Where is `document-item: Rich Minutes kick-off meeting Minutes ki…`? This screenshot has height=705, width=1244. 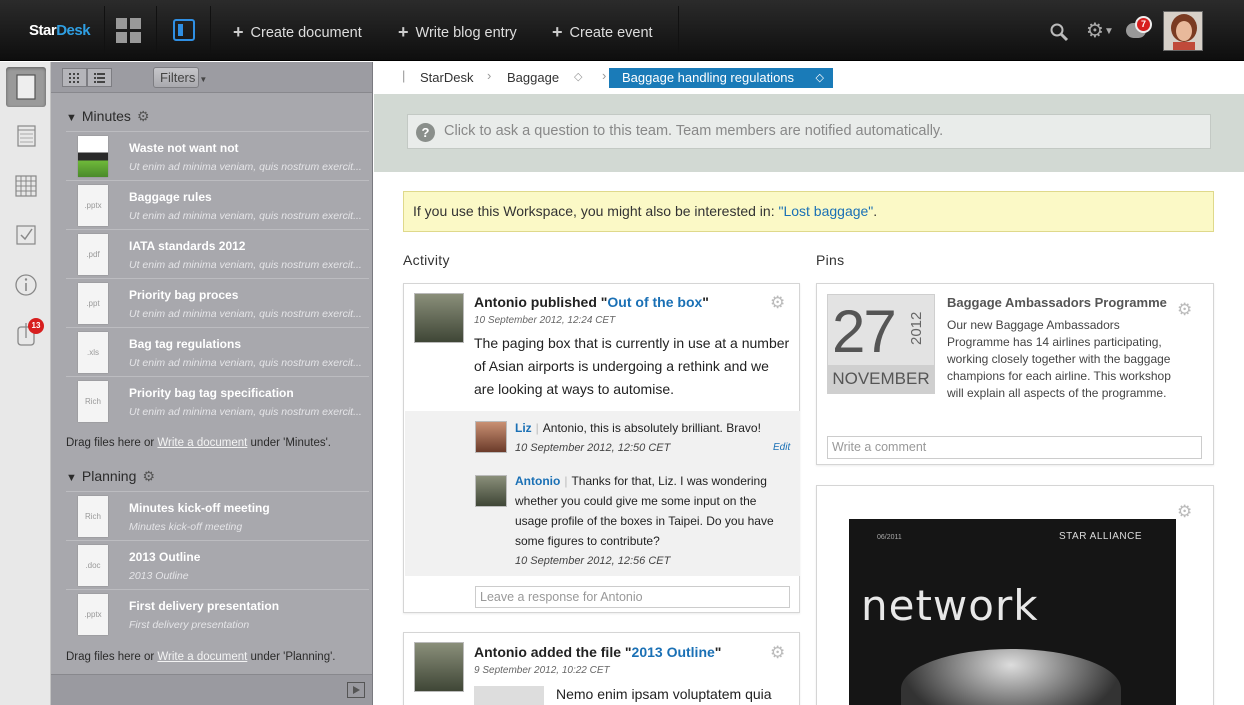
document-item: Rich Minutes kick-off meeting Minutes ki… is located at coordinates (217, 515).